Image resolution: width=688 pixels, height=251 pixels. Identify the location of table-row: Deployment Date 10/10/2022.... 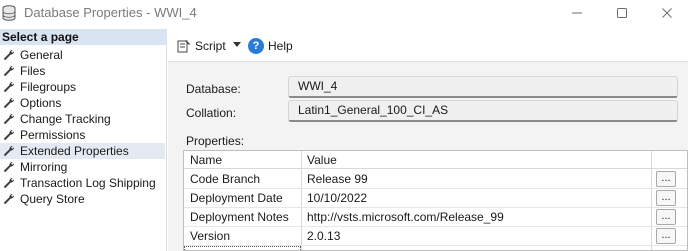
(435, 198).